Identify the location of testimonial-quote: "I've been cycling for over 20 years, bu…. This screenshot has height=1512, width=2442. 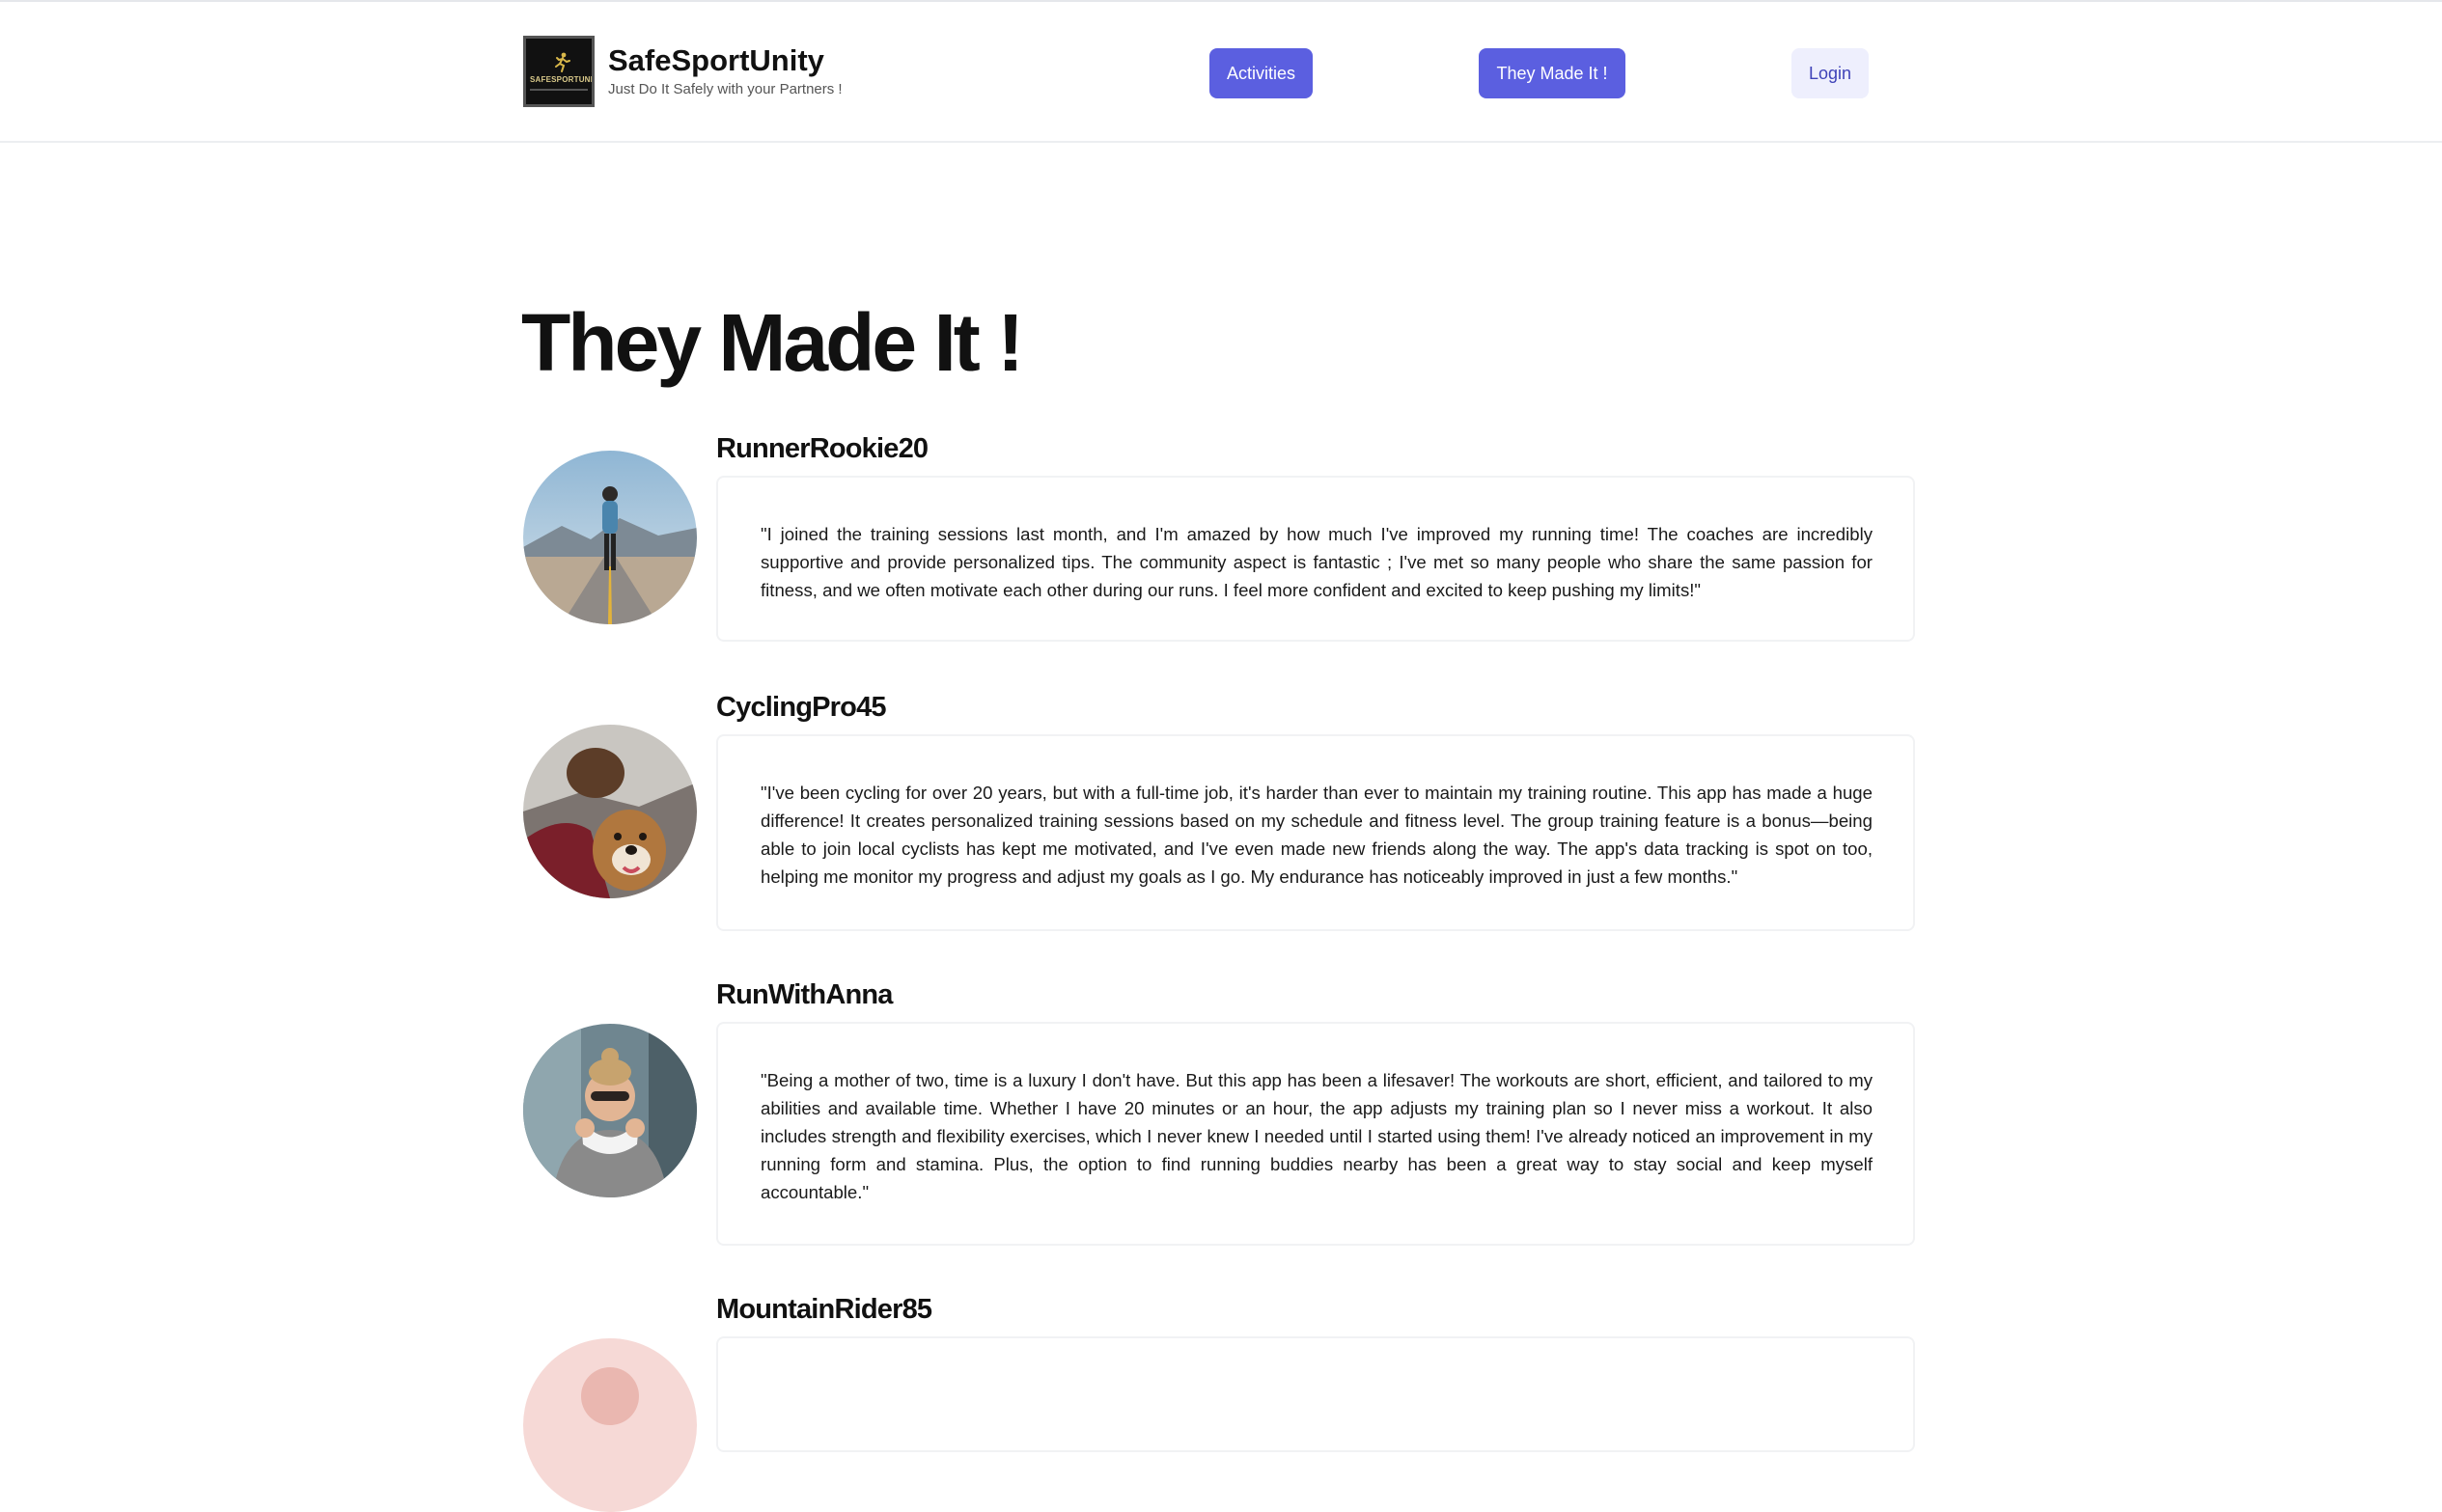
(1317, 835).